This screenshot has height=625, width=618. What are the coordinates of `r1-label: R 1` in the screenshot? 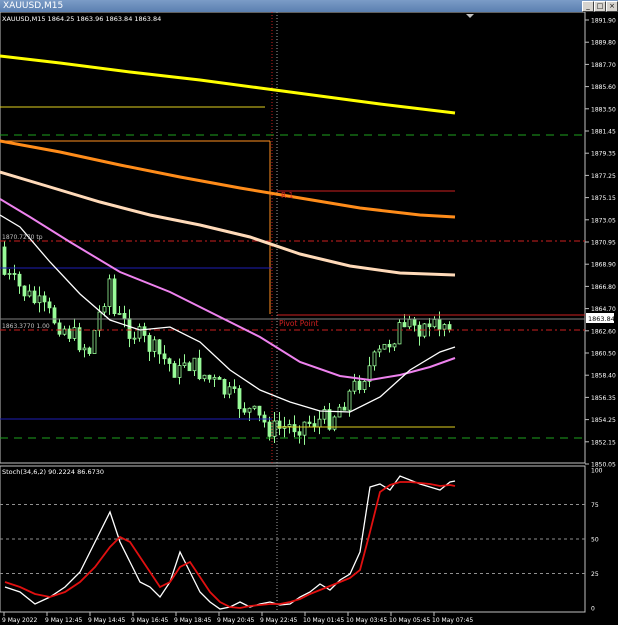 It's located at (287, 195).